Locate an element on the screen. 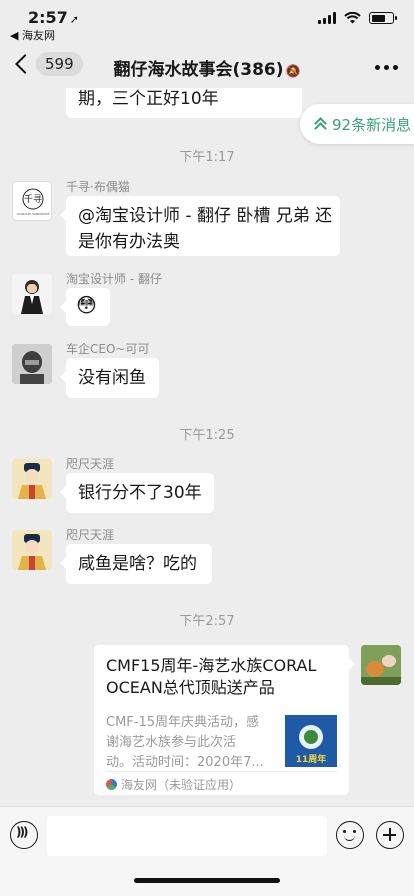  voice-input-button is located at coordinates (24, 835).